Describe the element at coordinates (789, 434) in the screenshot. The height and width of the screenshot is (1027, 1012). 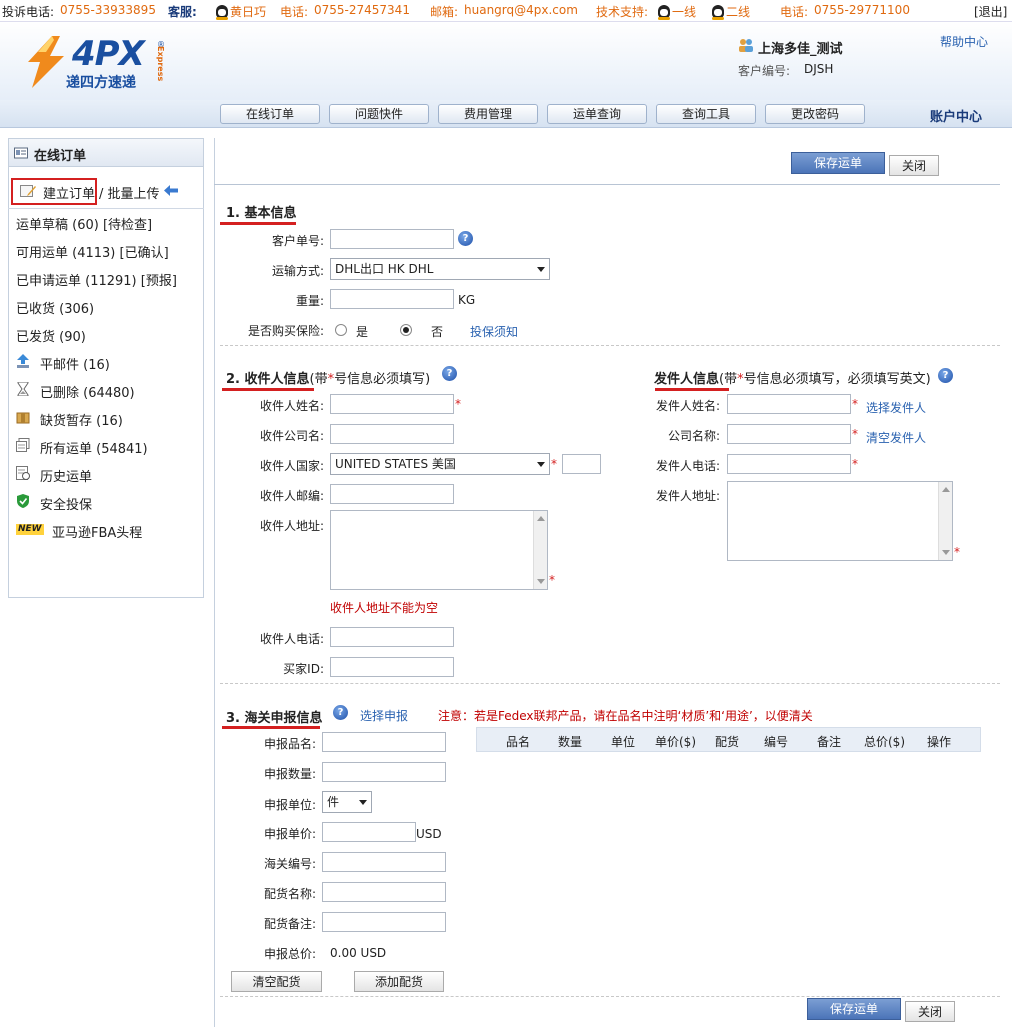
I see `sender-company-input` at that location.